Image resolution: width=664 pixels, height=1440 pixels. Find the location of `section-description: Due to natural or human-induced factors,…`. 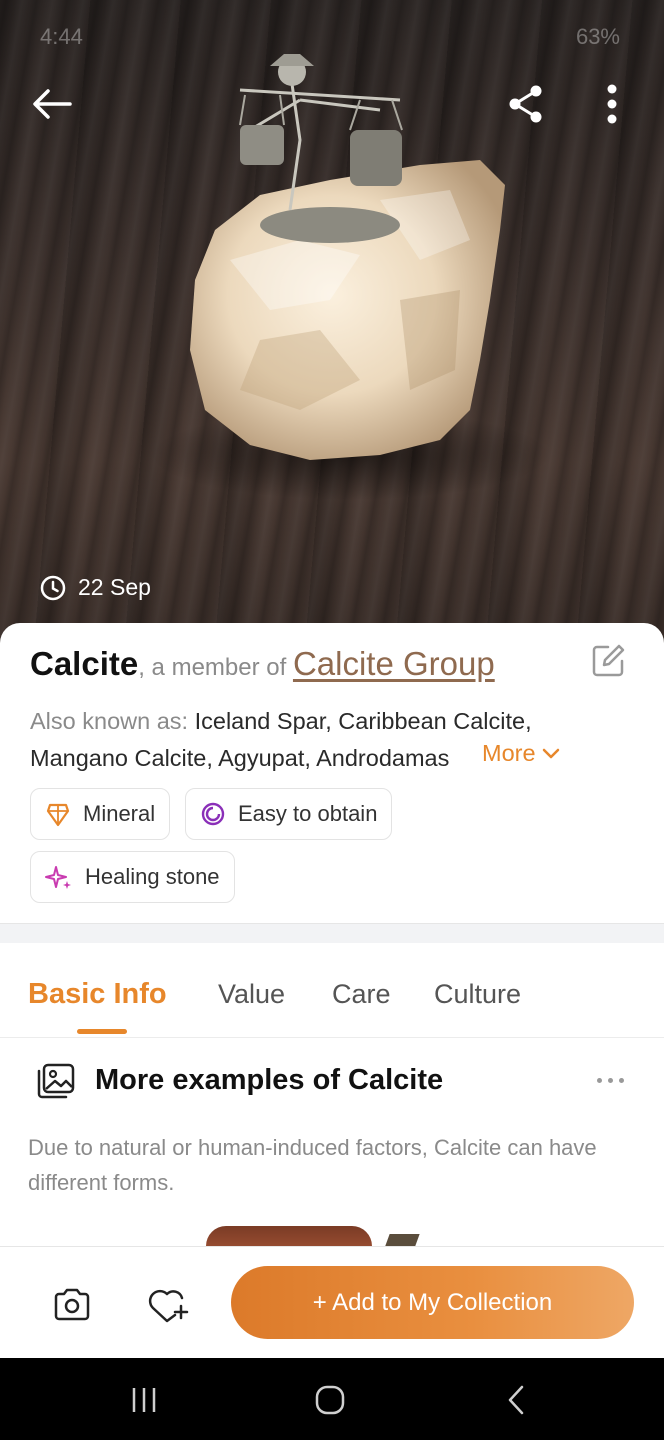

section-description: Due to natural or human-induced factors,… is located at coordinates (312, 1165).